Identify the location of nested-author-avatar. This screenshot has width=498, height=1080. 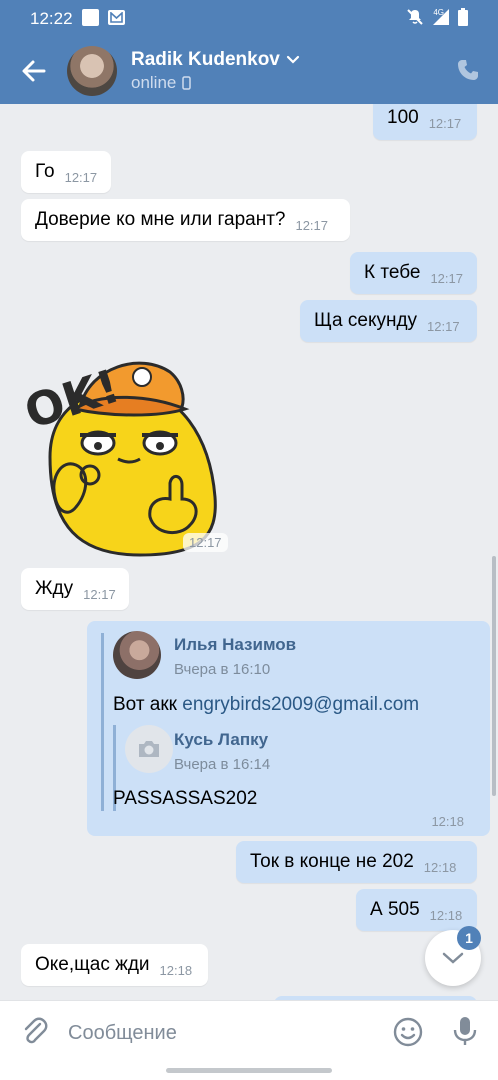
(149, 749).